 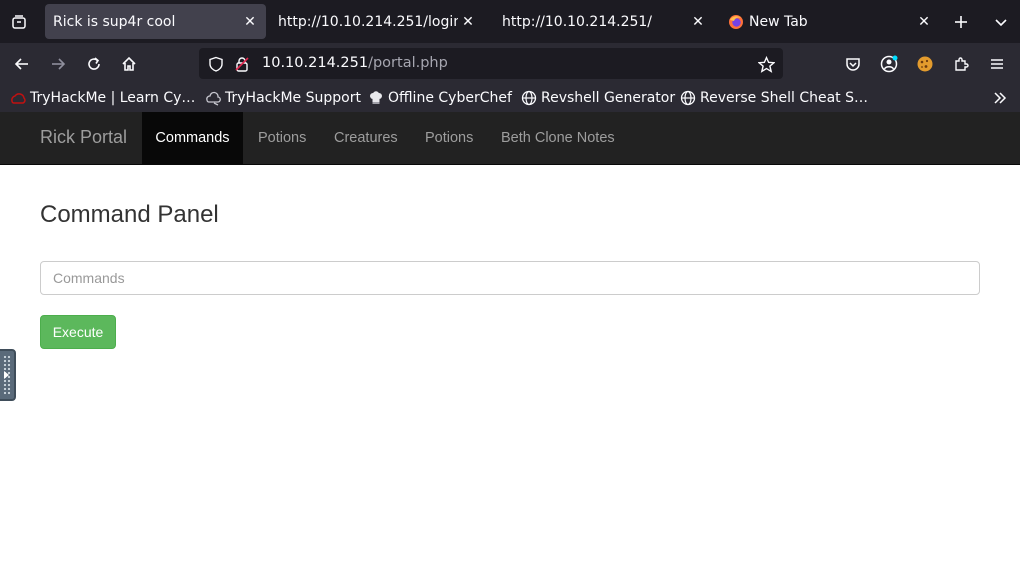 What do you see at coordinates (129, 64) in the screenshot?
I see `home-icon` at bounding box center [129, 64].